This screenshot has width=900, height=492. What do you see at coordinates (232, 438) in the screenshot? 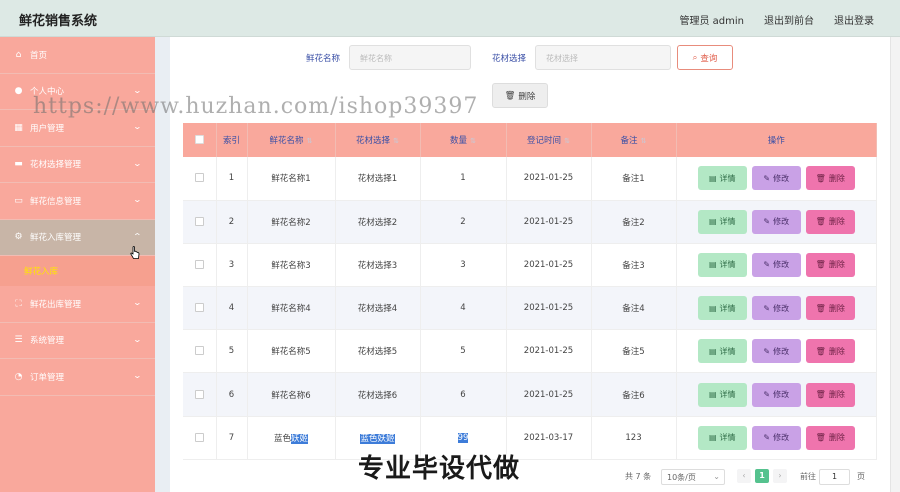
I see `cell-index: 7` at bounding box center [232, 438].